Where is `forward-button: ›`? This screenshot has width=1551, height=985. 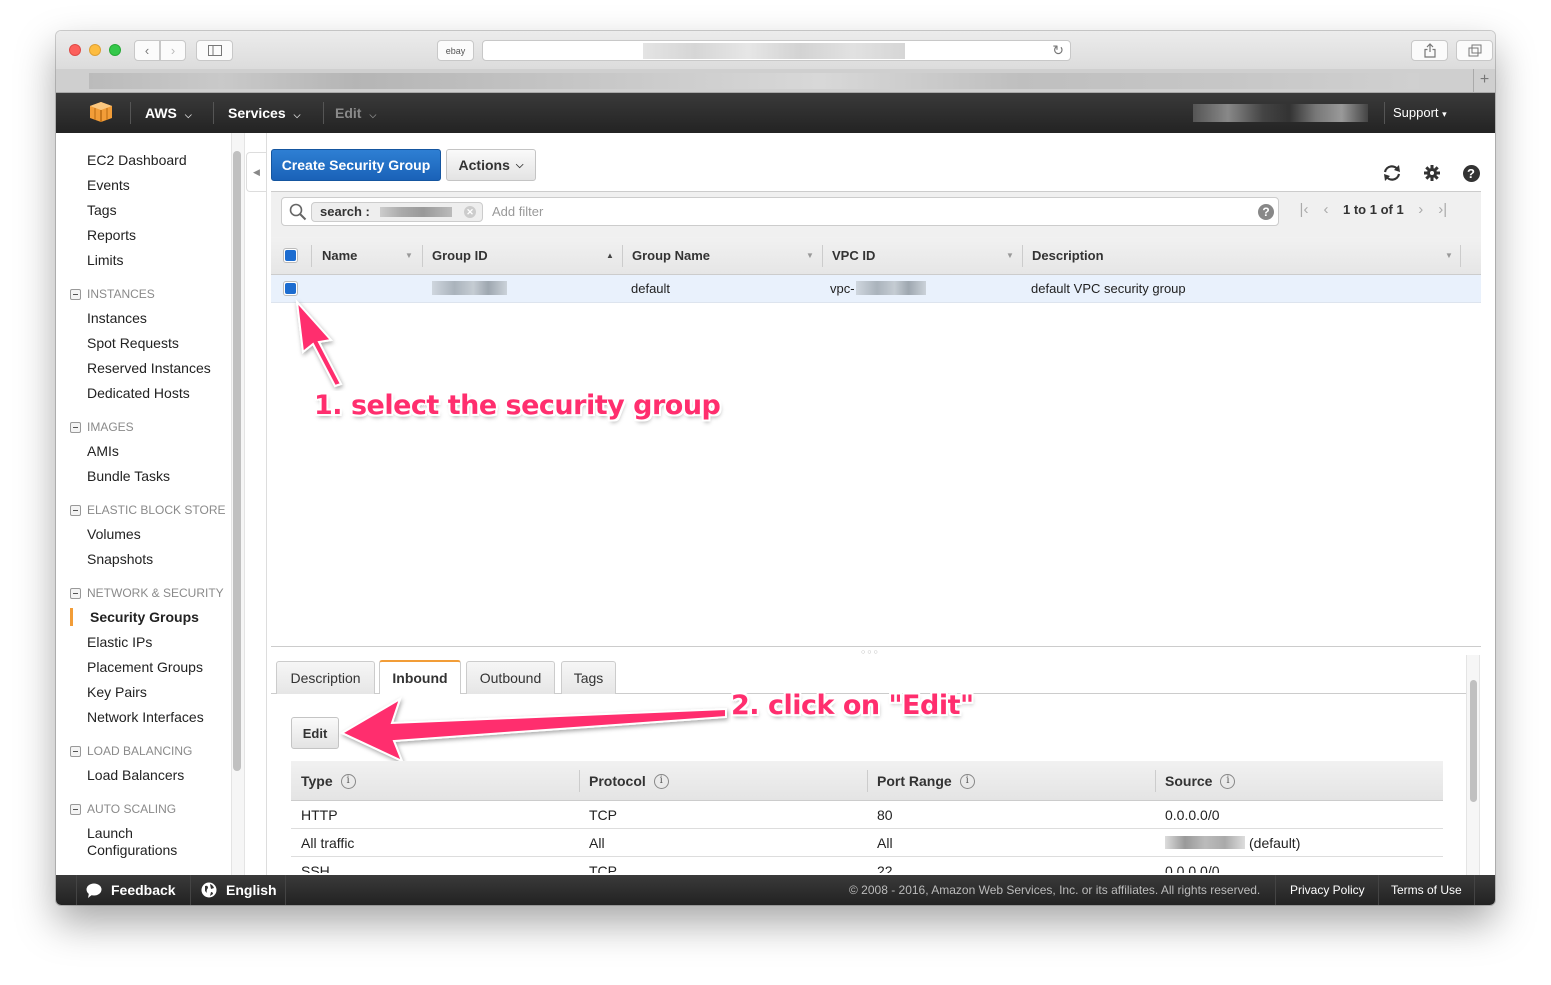
forward-button: › is located at coordinates (173, 50).